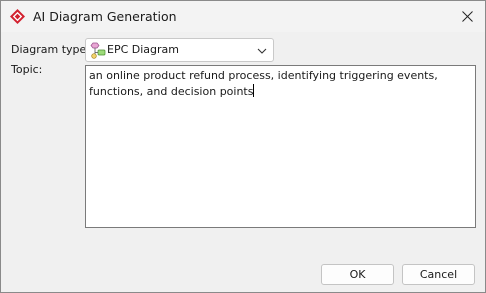 The height and width of the screenshot is (293, 486). What do you see at coordinates (51, 49) in the screenshot?
I see `diagram-type-label: Diagram type:` at bounding box center [51, 49].